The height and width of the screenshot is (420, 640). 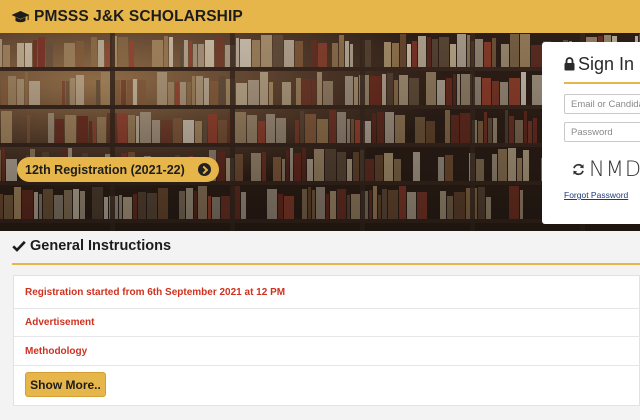 I want to click on top-navbar: PMSSS J&K SCHOLARSHIP, so click(x=320, y=16).